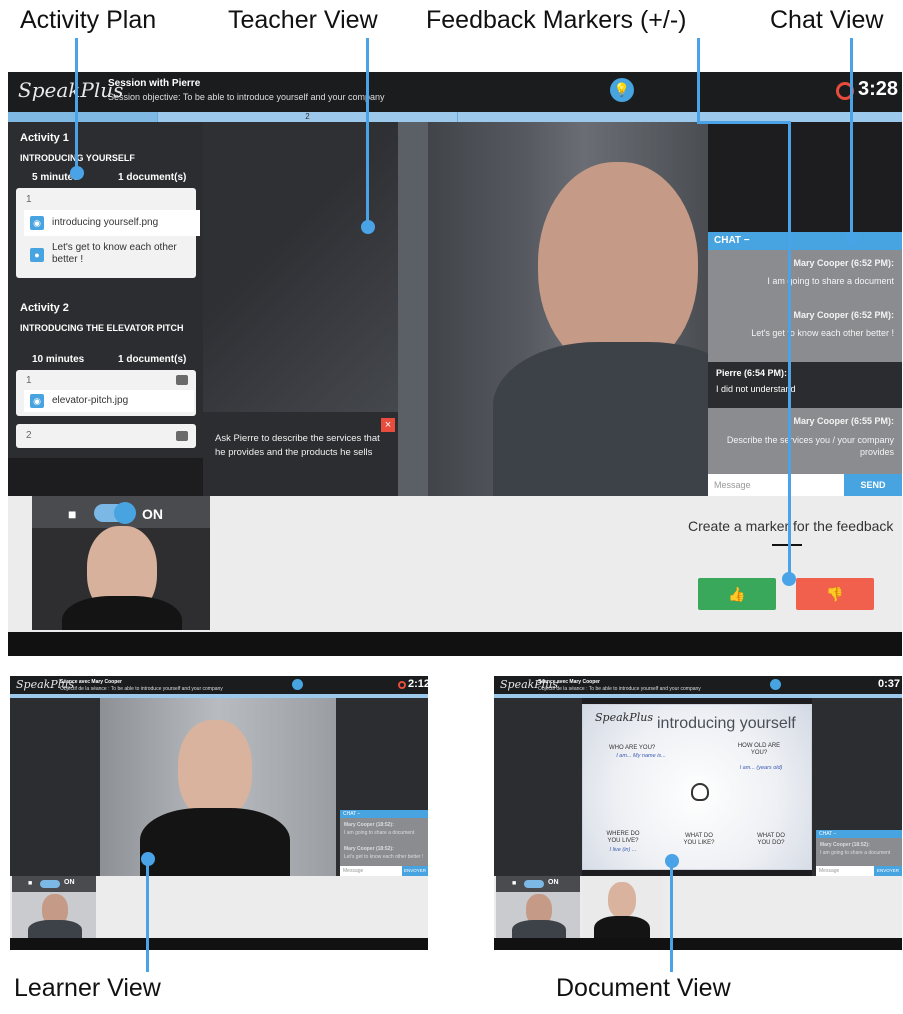 The image size is (903, 1014). I want to click on lightbulb-icon: 💡, so click(622, 90).